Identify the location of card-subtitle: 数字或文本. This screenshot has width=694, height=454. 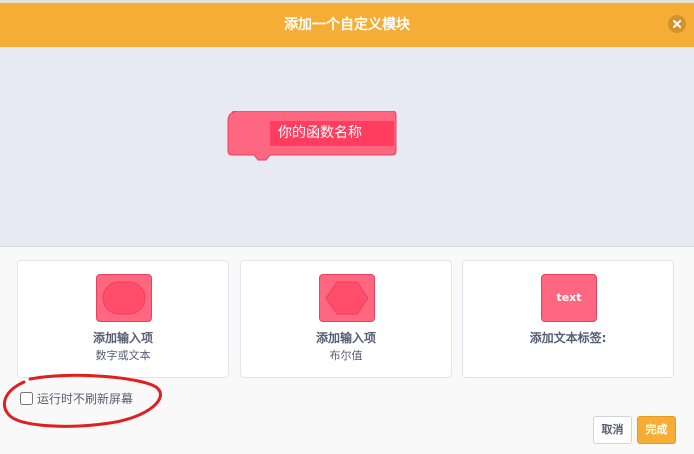
(123, 355).